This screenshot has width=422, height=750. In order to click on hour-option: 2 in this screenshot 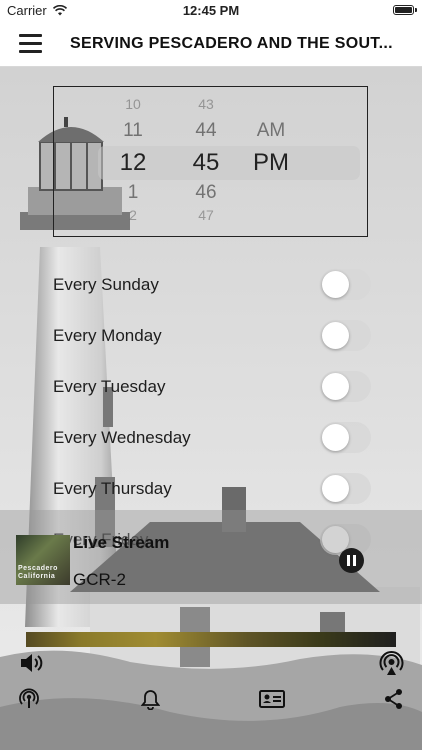, I will do `click(133, 215)`.